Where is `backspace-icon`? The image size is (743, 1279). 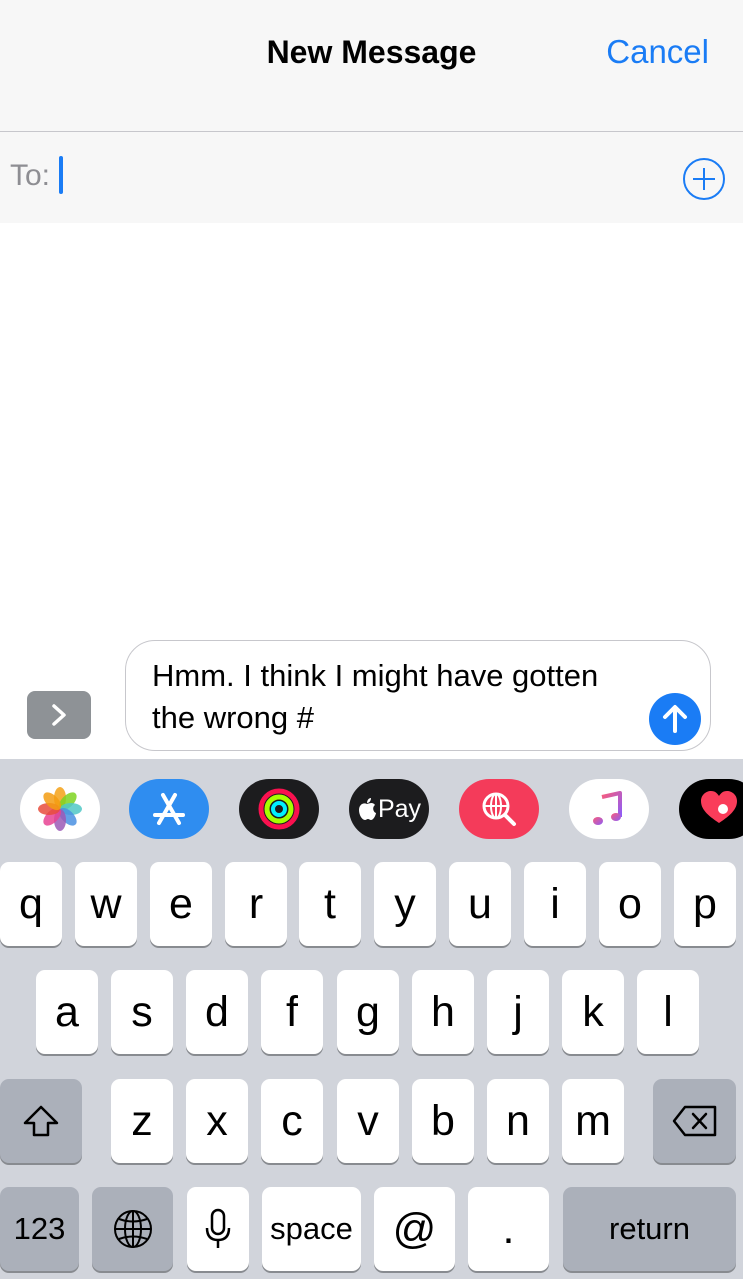
backspace-icon is located at coordinates (694, 1121).